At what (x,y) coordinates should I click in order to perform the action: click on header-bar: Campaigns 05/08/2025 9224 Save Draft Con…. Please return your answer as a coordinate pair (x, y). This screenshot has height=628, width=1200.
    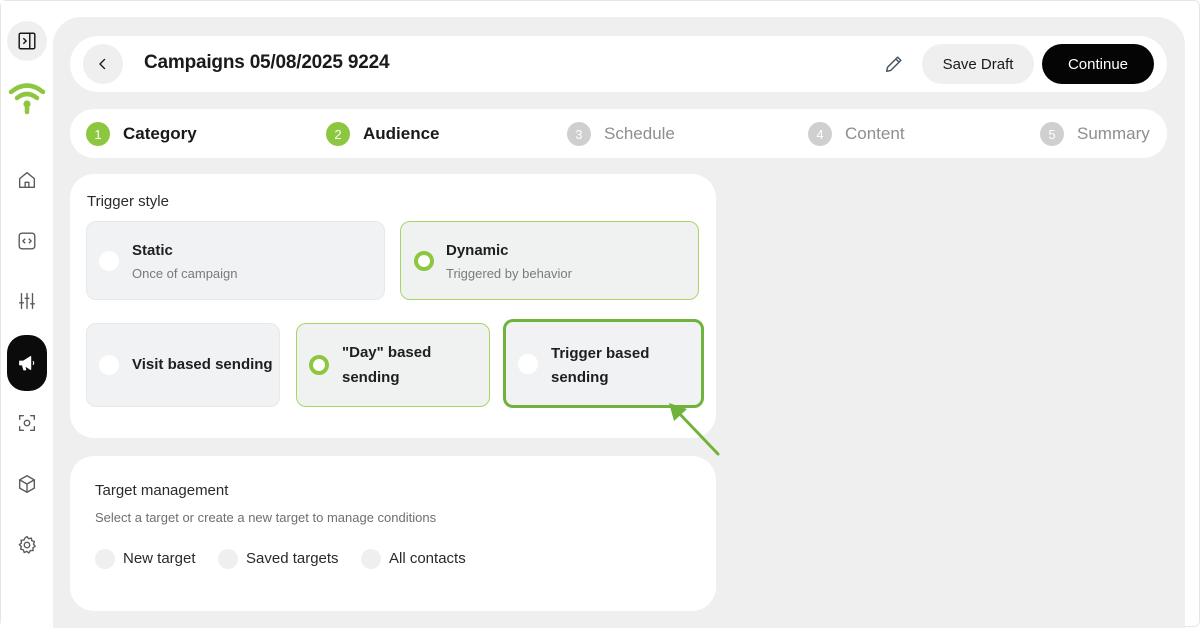
    Looking at the image, I should click on (618, 64).